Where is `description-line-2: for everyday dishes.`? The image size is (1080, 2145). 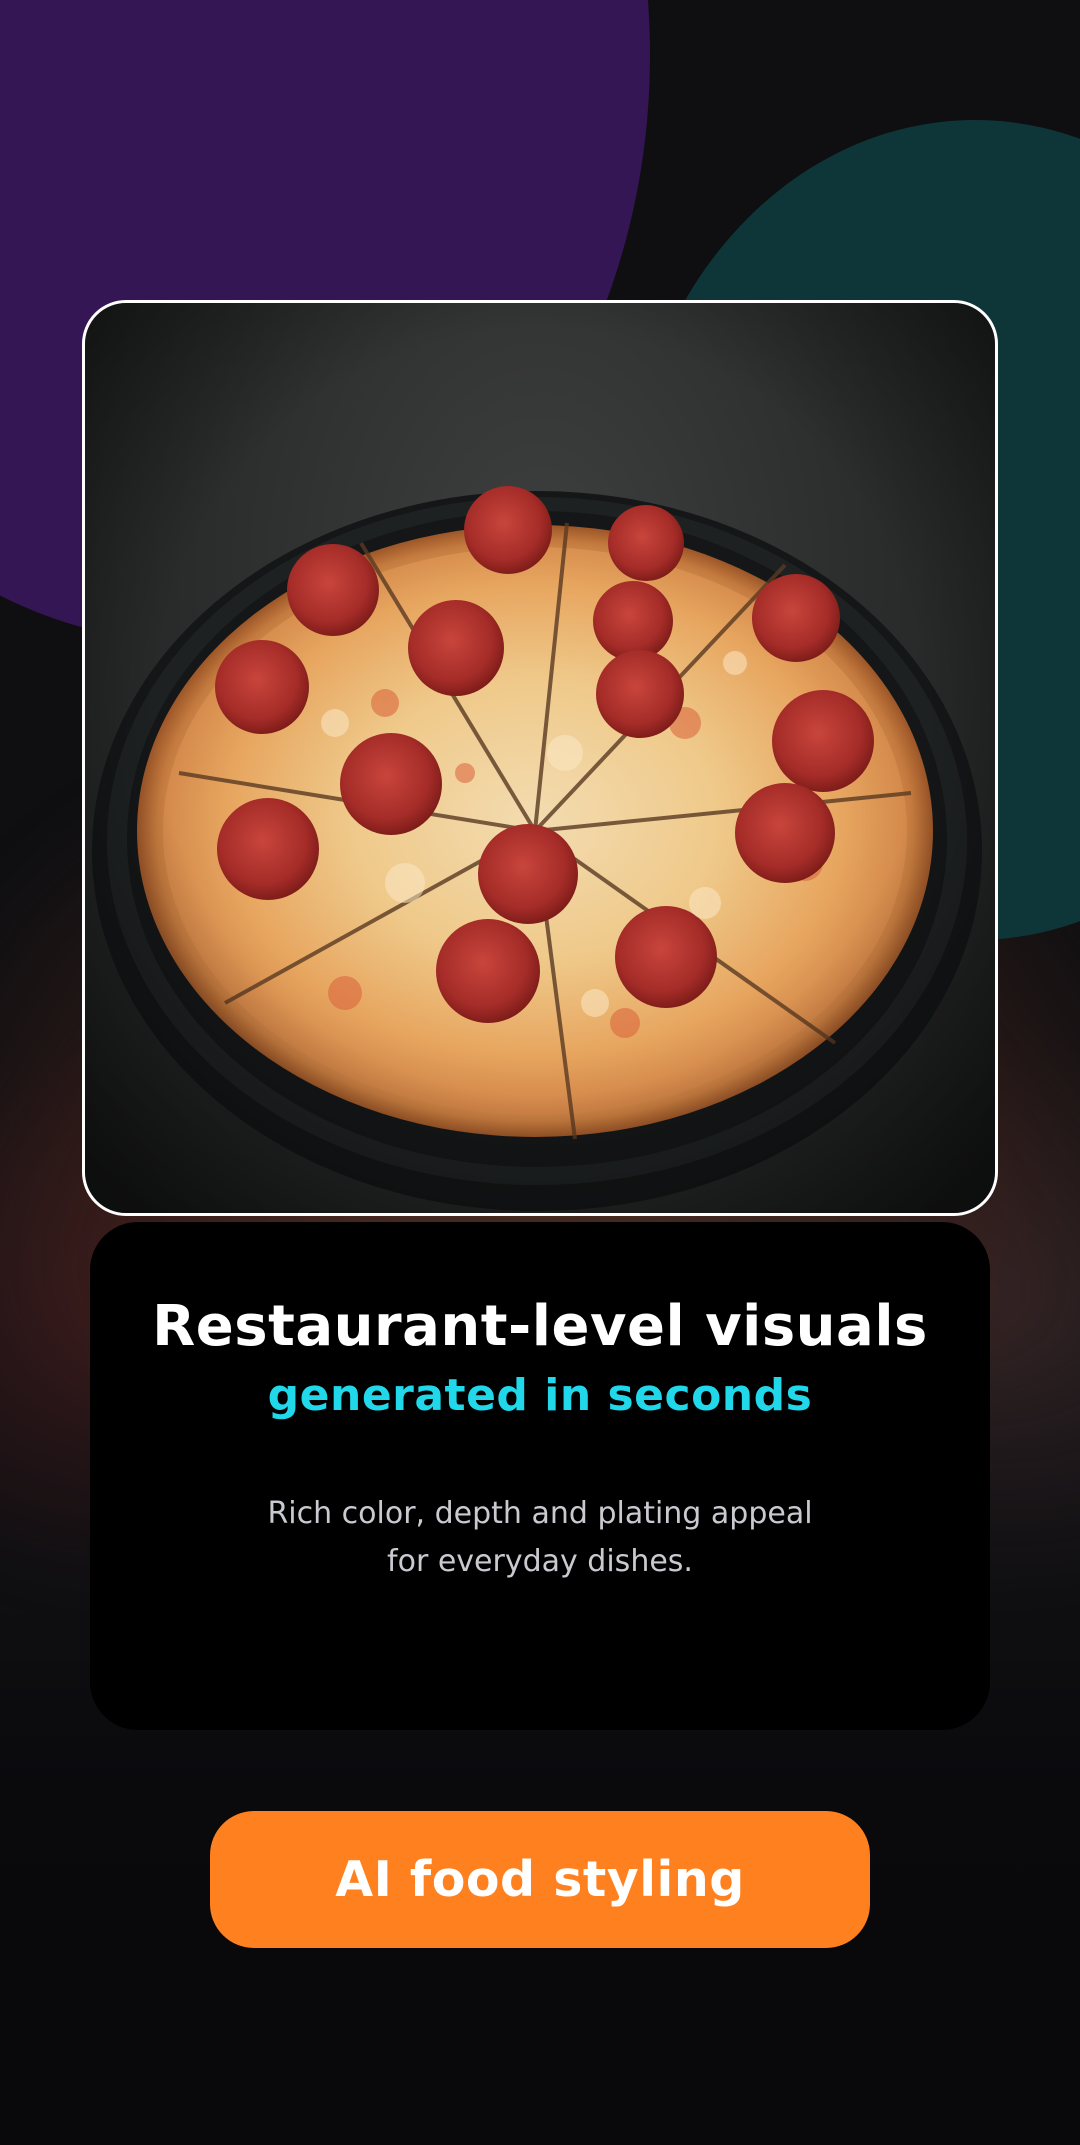 description-line-2: for everyday dishes. is located at coordinates (540, 1561).